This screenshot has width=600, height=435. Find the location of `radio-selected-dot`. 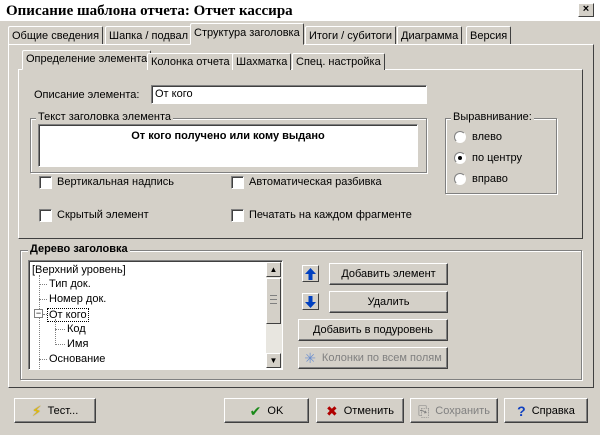

radio-selected-dot is located at coordinates (460, 158).